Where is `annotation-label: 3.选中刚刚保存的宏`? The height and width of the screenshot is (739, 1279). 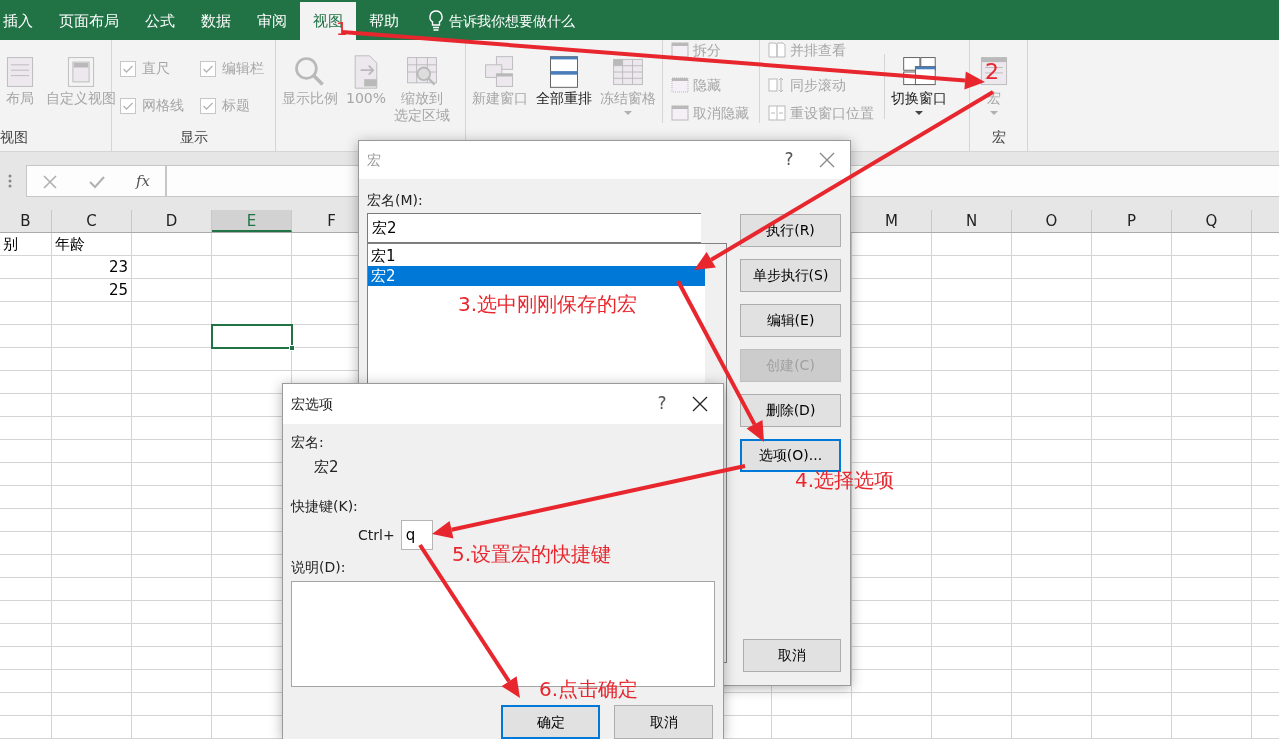 annotation-label: 3.选中刚刚保存的宏 is located at coordinates (548, 304).